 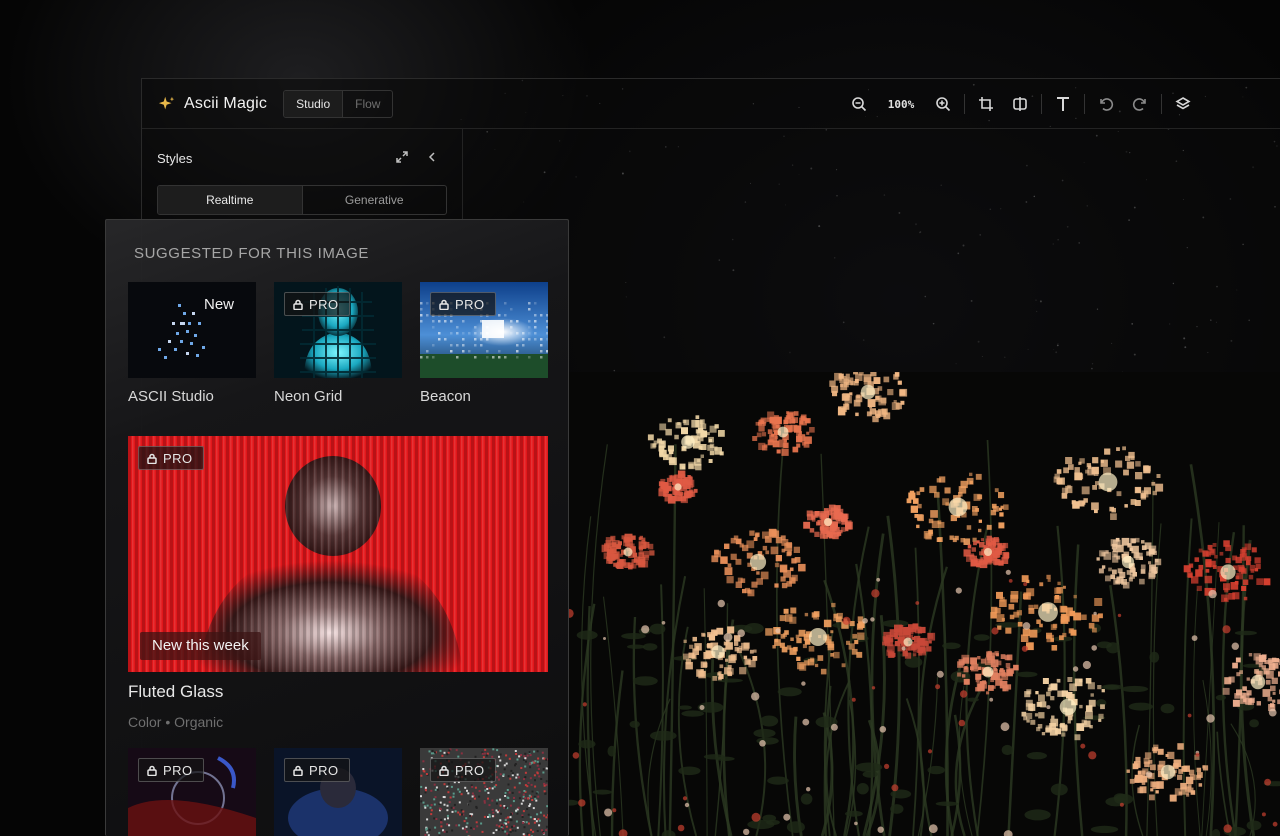 I want to click on style-type-tabs: Realtime Generative, so click(x=302, y=200).